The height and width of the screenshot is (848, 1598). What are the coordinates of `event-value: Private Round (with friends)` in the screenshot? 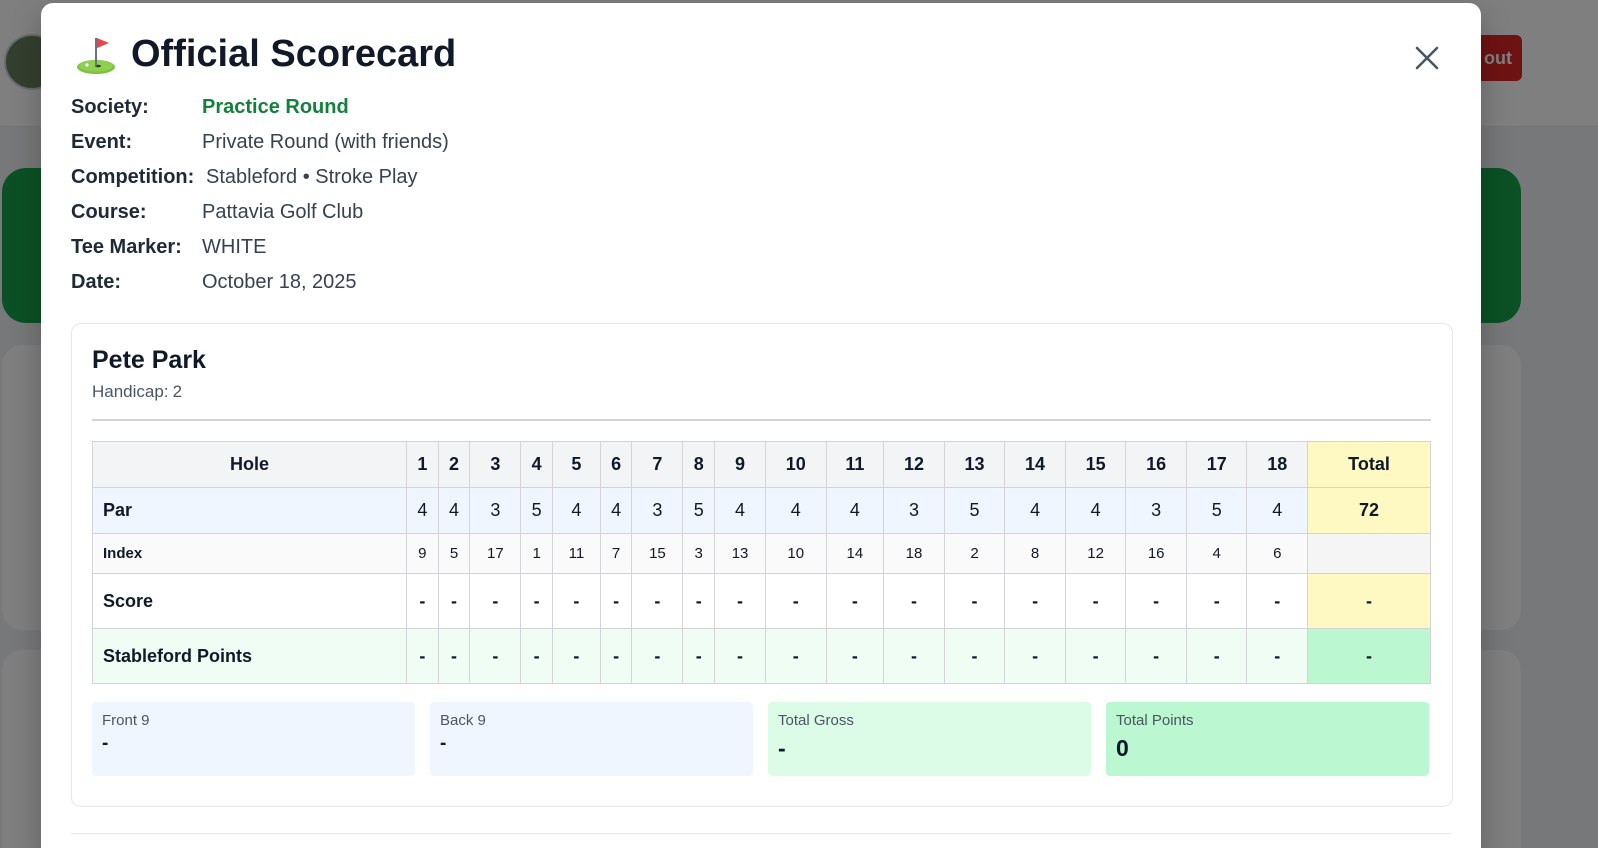 It's located at (325, 142).